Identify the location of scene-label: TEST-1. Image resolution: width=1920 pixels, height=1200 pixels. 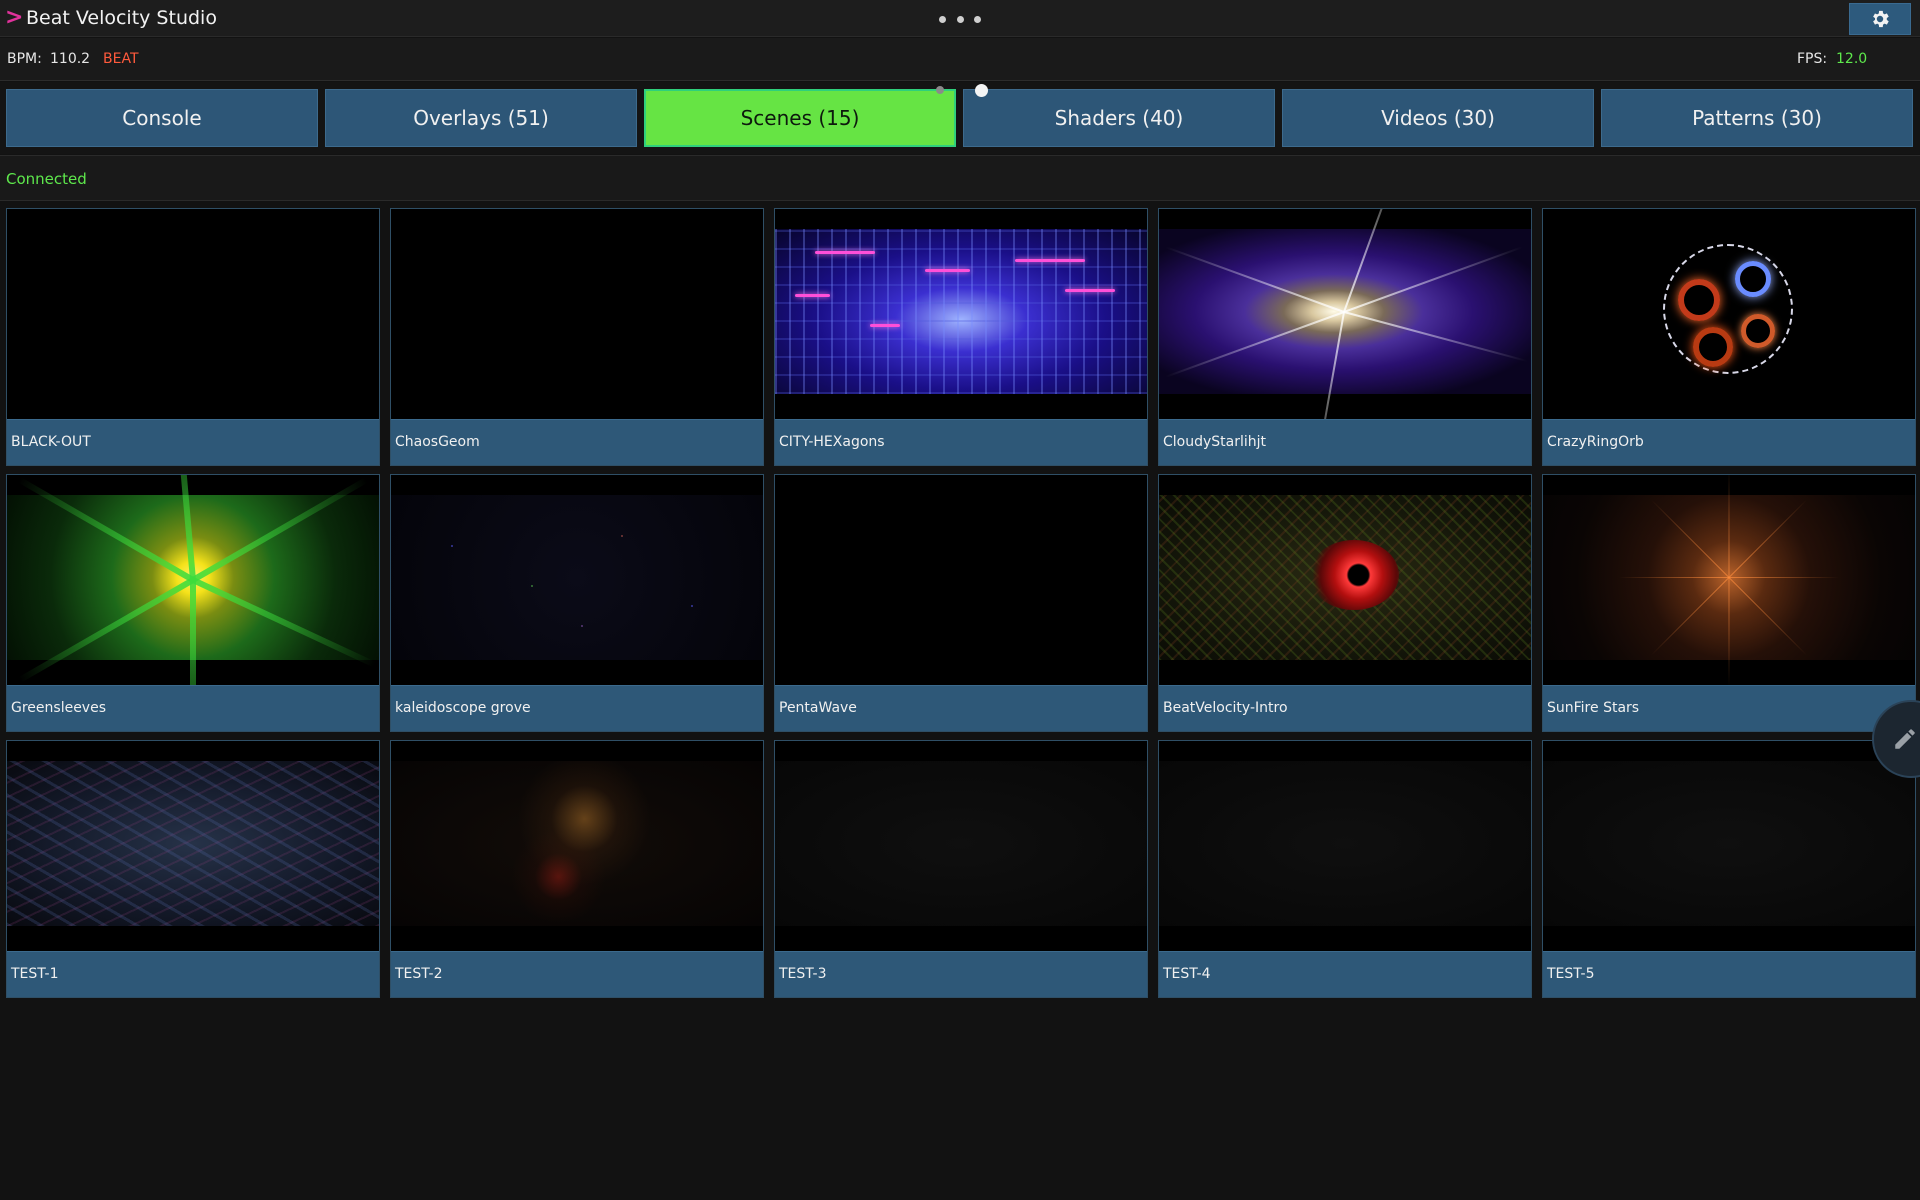
(193, 974).